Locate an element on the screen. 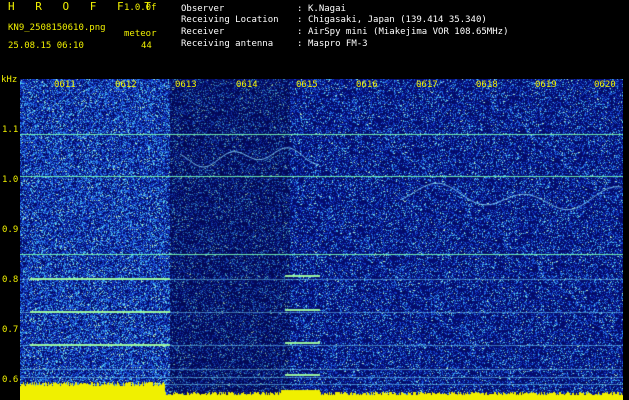 This screenshot has height=400, width=629. field-antenna-key: Receiving antenna is located at coordinates (227, 44).